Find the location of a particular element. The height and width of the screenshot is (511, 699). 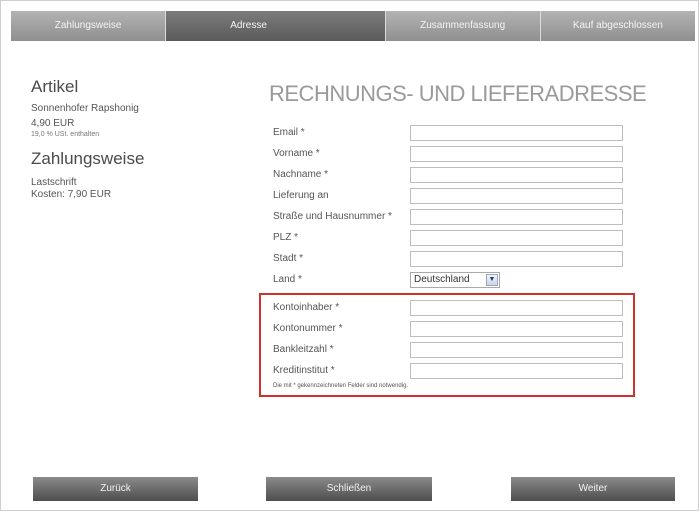

land-select: Deutschland ▼ is located at coordinates (455, 280).